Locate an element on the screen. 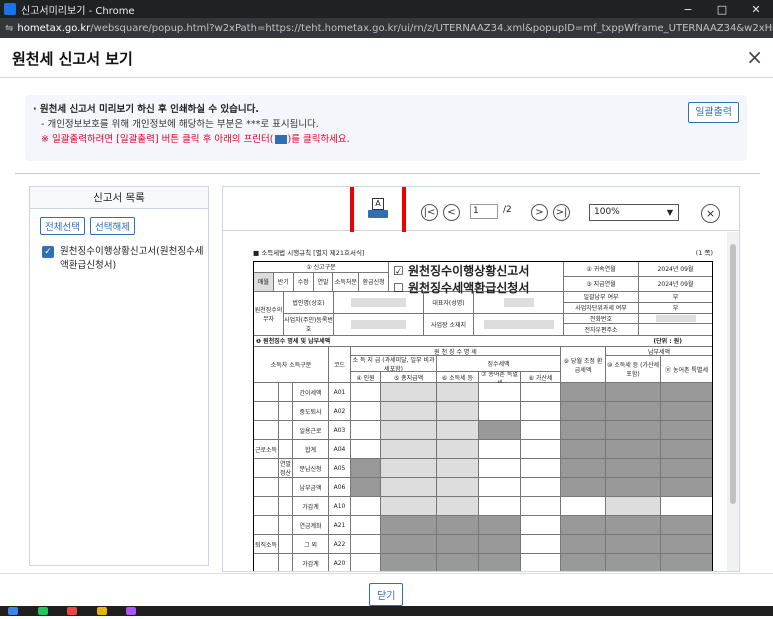 Image resolution: width=773 pixels, height=619 pixels. viewer-close-icon: × is located at coordinates (710, 213).